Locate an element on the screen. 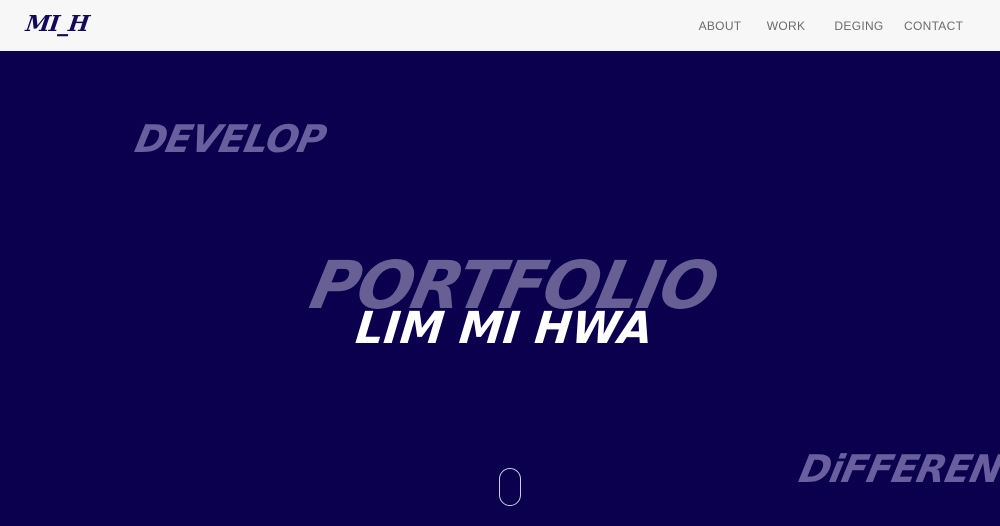 The width and height of the screenshot is (1000, 526). decor-word-different: DiFFERENT is located at coordinates (897, 469).